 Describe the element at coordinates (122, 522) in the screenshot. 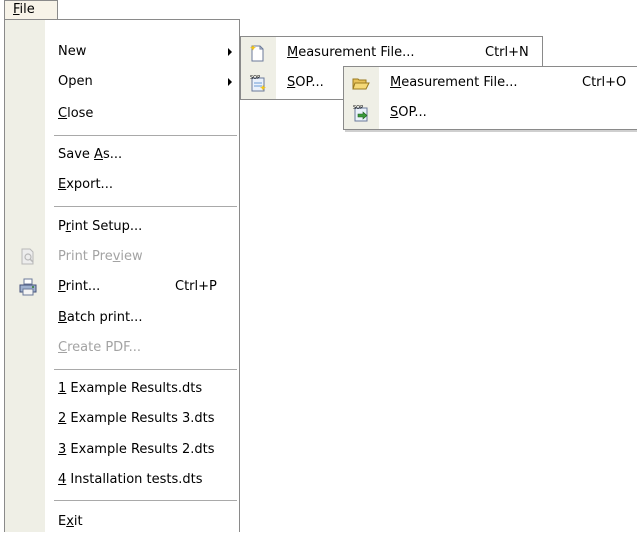

I see `menu-item-exit: Exit` at that location.